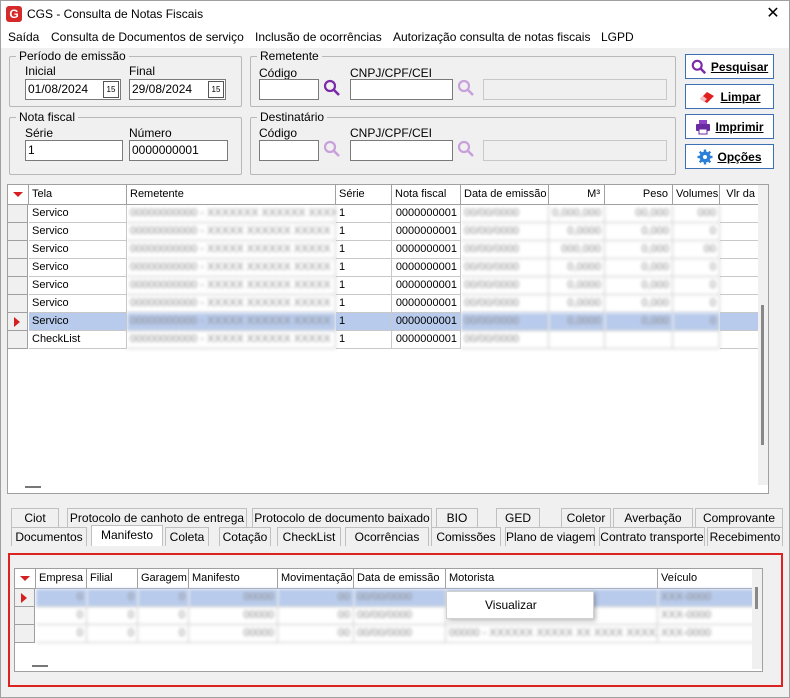 Image resolution: width=790 pixels, height=698 pixels. I want to click on table-cell: 000,000, so click(577, 250).